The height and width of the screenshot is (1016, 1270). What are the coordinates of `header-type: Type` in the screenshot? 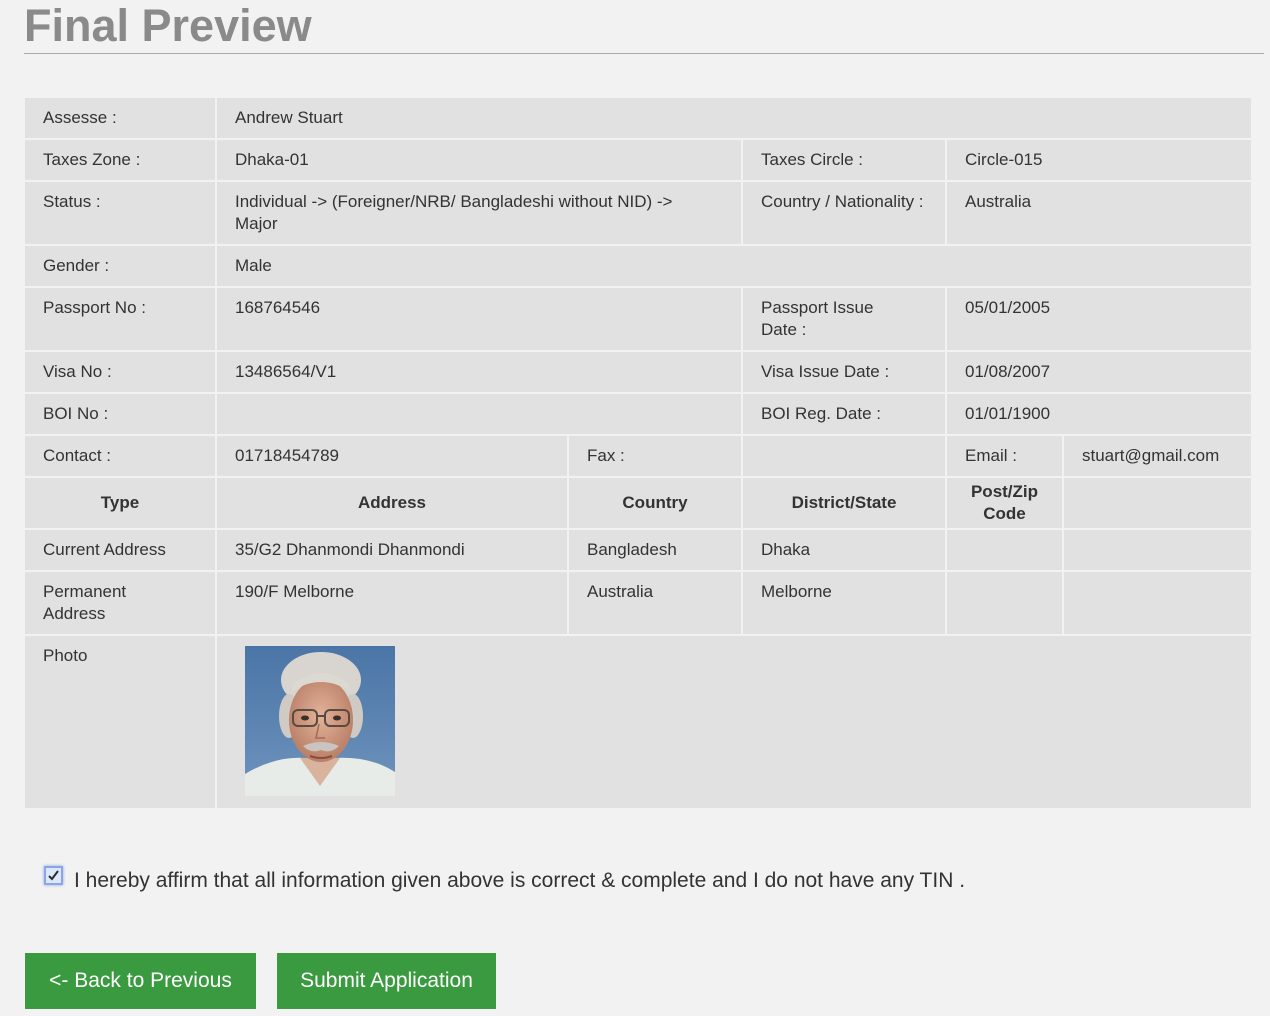 It's located at (121, 502).